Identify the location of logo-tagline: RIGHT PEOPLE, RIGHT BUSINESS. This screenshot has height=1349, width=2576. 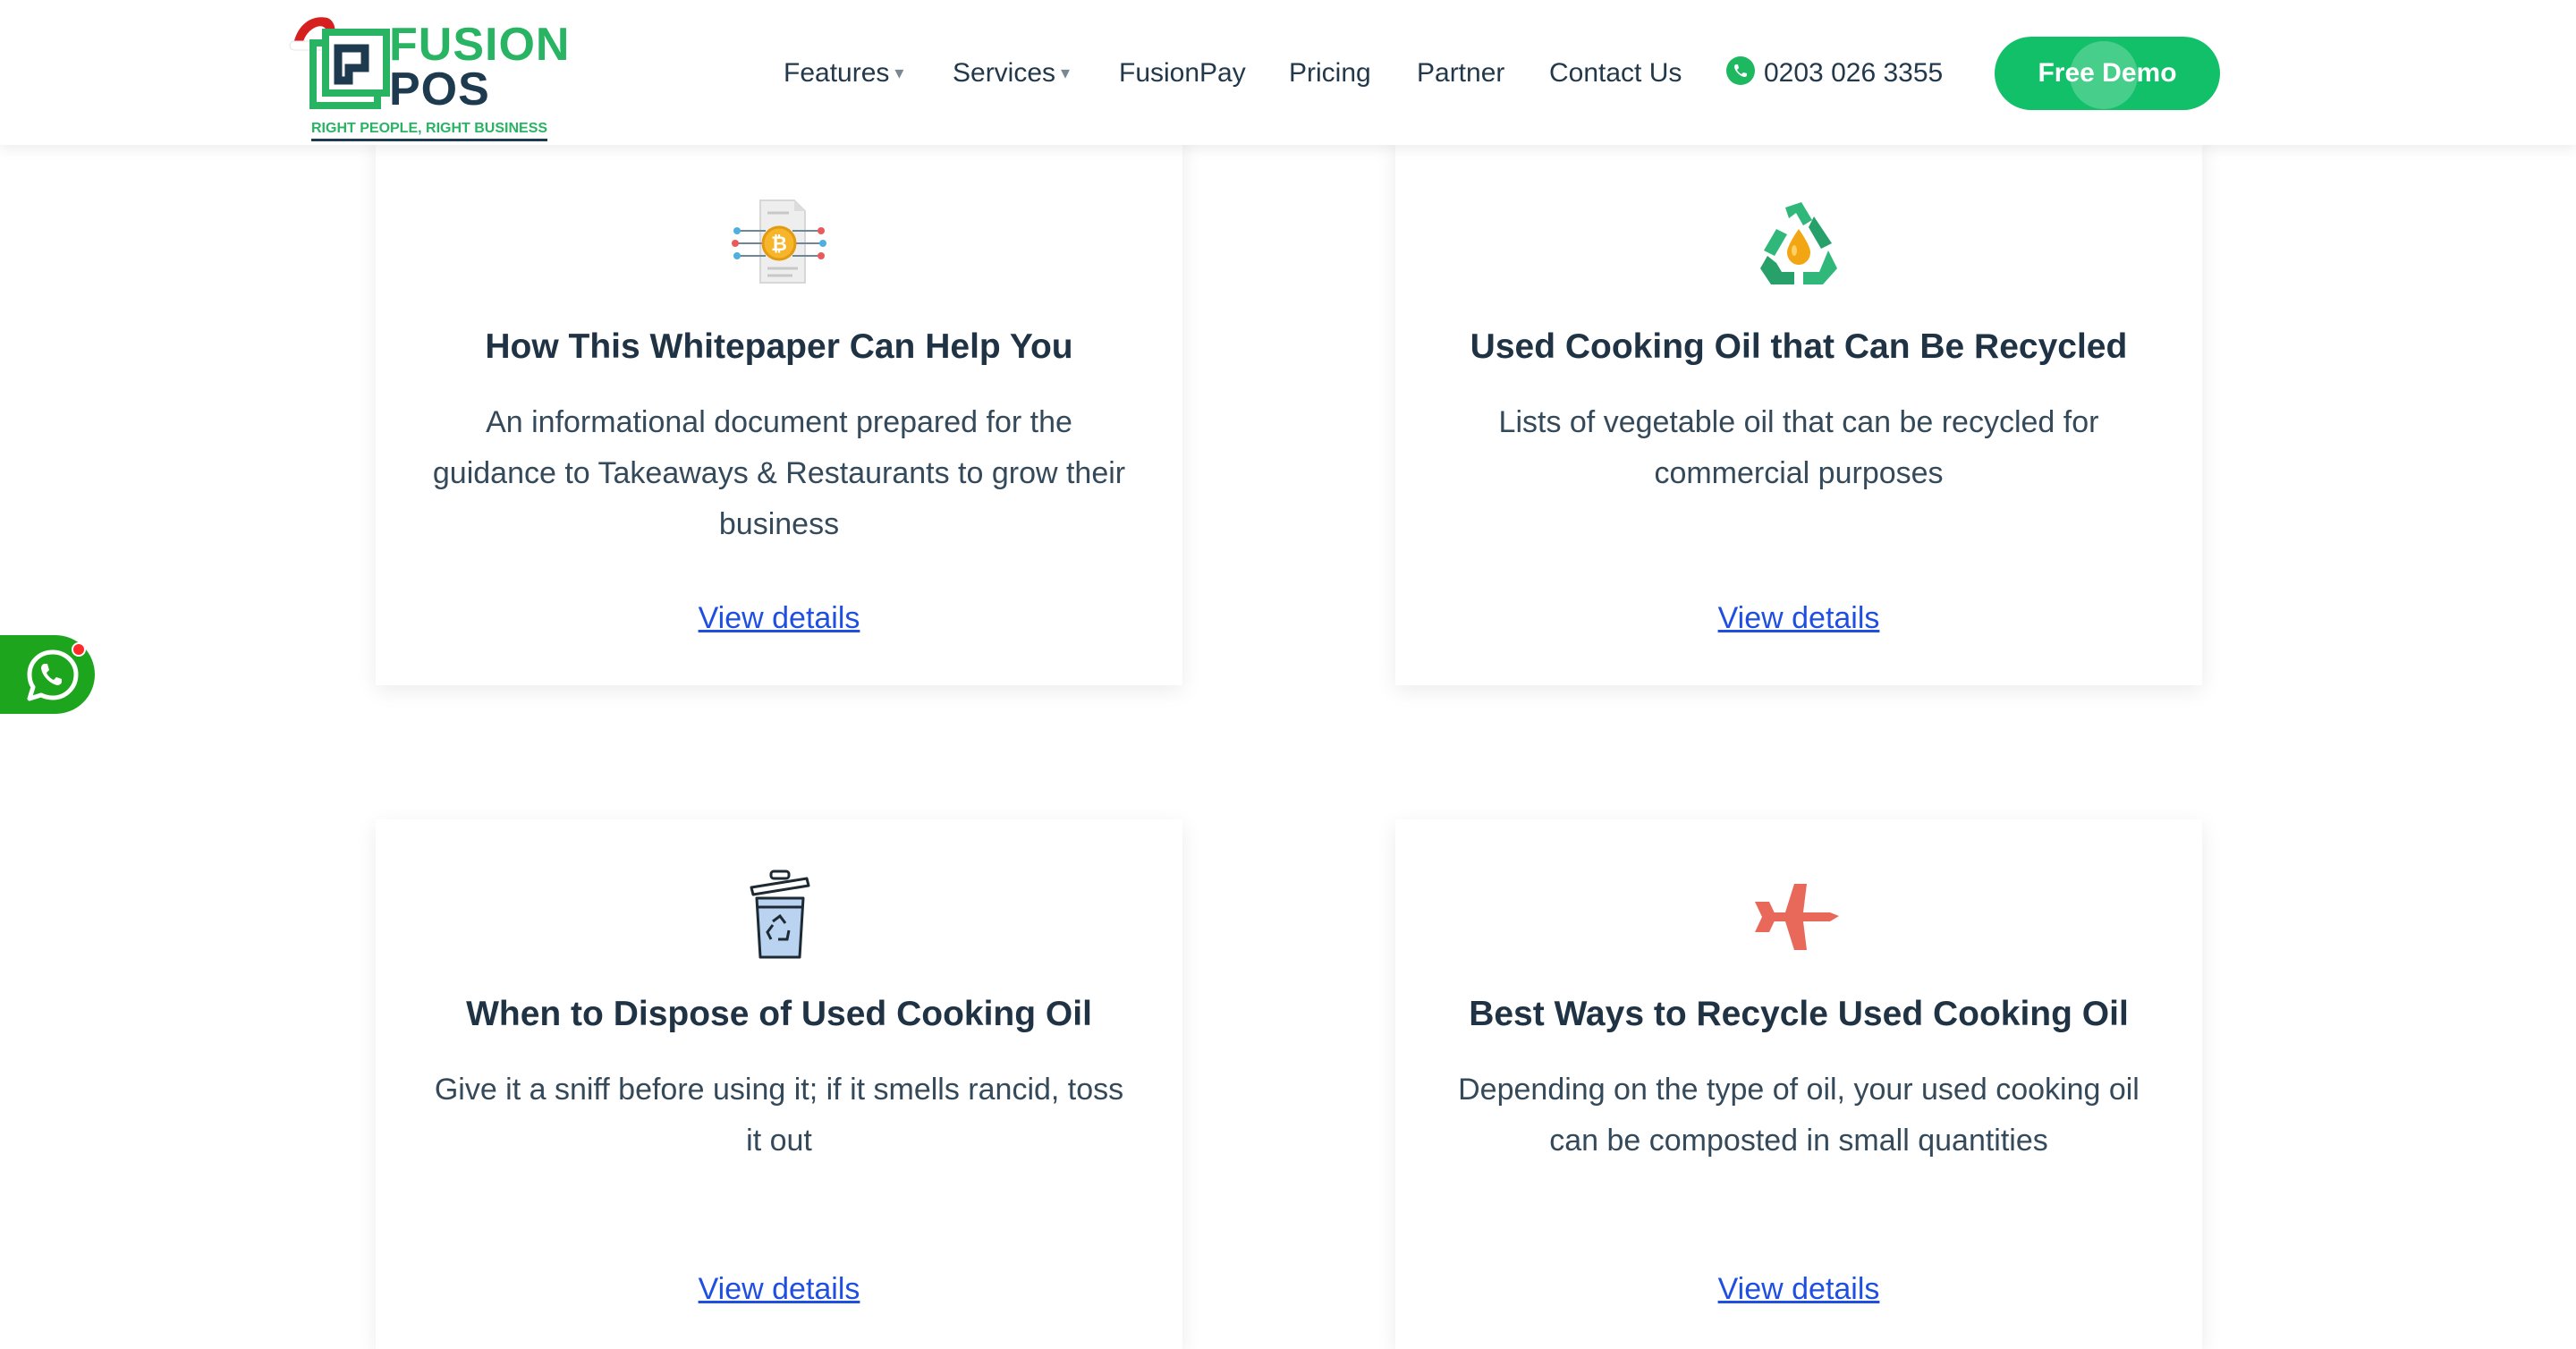
(429, 131).